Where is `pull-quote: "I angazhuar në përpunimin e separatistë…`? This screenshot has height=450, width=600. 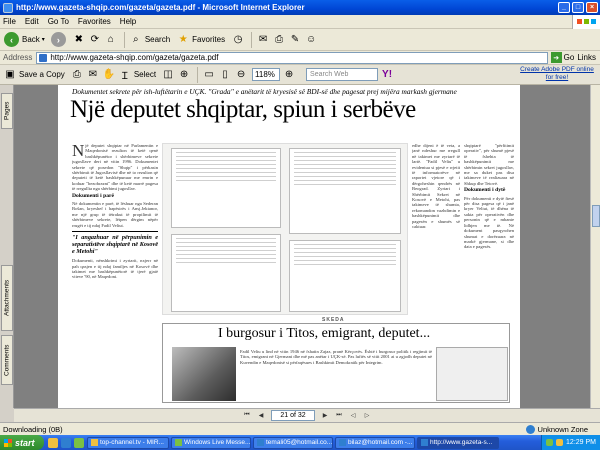
pull-quote: "I angazhuar në përpunimin e separatistë… is located at coordinates (115, 243).